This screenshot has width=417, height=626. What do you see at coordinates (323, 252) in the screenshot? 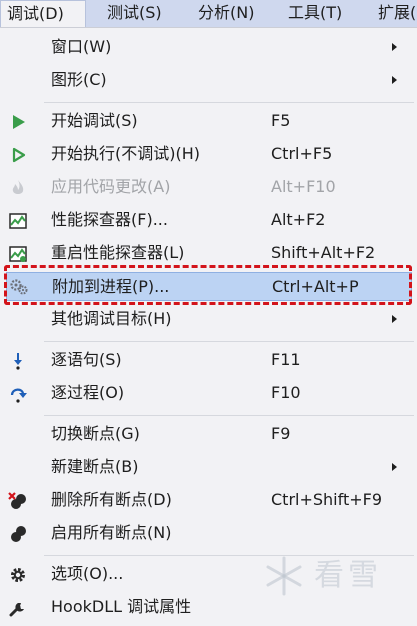
I see `menu-item-shortcut: Shift+Alt+F2` at bounding box center [323, 252].